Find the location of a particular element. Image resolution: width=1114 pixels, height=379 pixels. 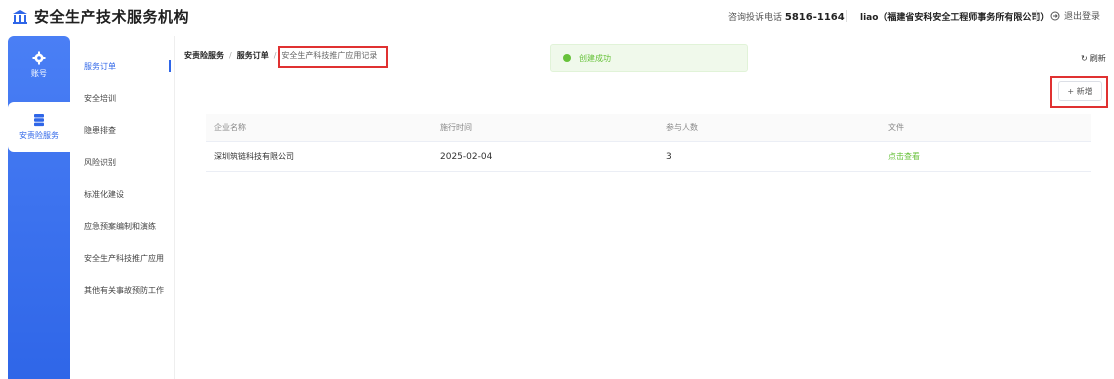

hotline-label: 咨询投诉电话 is located at coordinates (755, 18).